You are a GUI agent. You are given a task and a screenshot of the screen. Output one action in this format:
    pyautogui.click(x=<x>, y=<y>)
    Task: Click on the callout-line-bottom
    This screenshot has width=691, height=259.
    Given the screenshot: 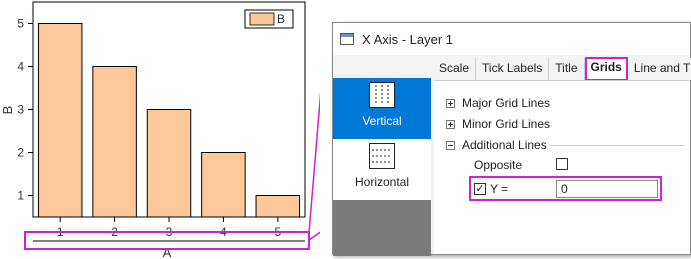 What is the action you would take?
    pyautogui.click(x=314, y=236)
    